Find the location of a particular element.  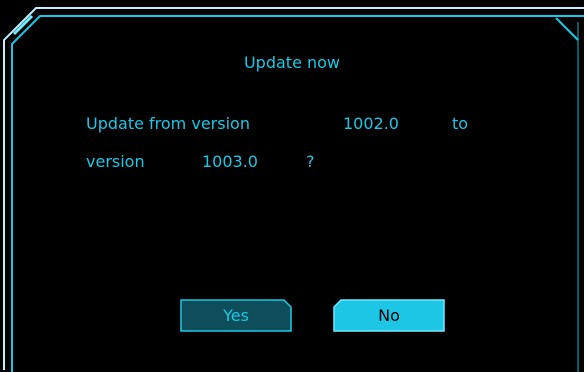

yes-button-label: Yes is located at coordinates (236, 315).